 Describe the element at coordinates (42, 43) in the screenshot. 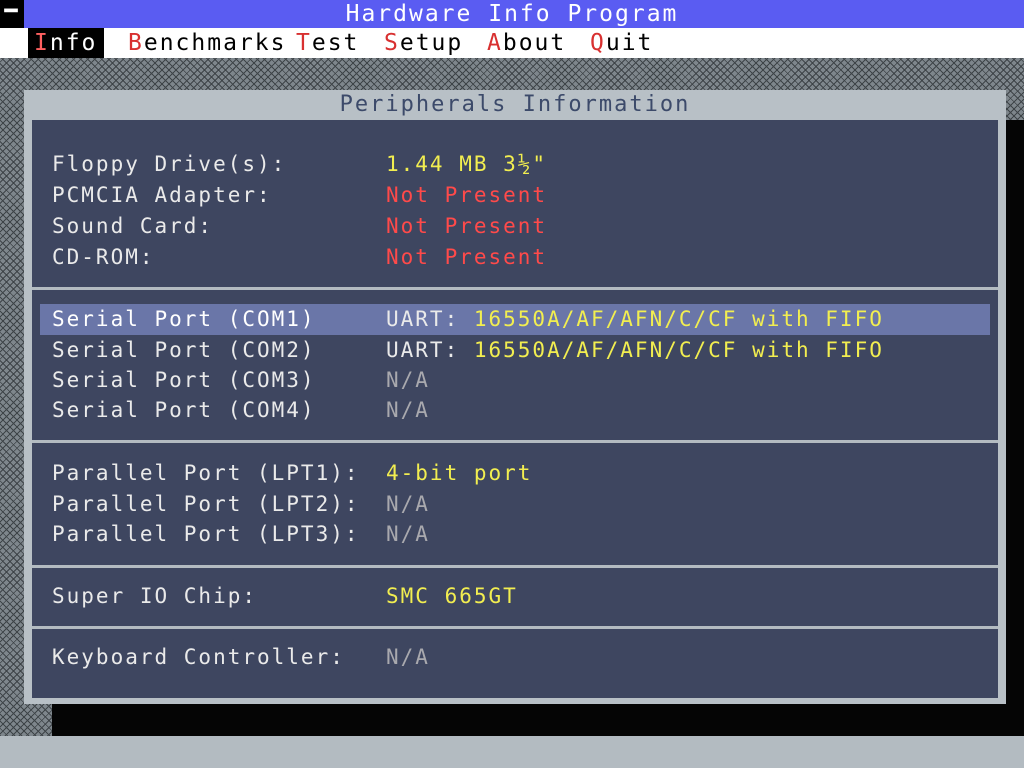

I see `menu-info-hotkey: I` at that location.